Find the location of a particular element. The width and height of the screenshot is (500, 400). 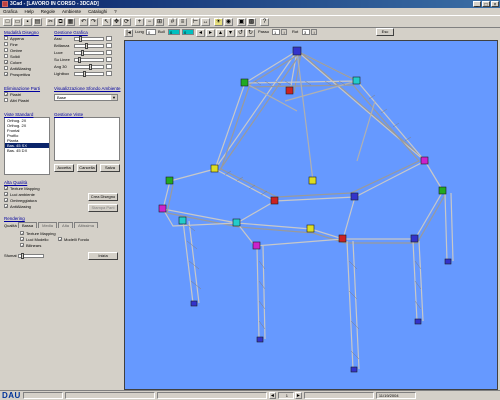

copy-icon: ⧉ is located at coordinates (60, 22).